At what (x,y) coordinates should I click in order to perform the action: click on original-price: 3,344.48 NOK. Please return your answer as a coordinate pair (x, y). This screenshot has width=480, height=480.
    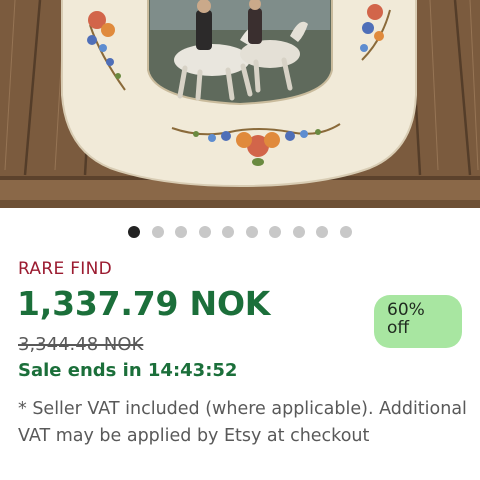
    Looking at the image, I should click on (81, 344).